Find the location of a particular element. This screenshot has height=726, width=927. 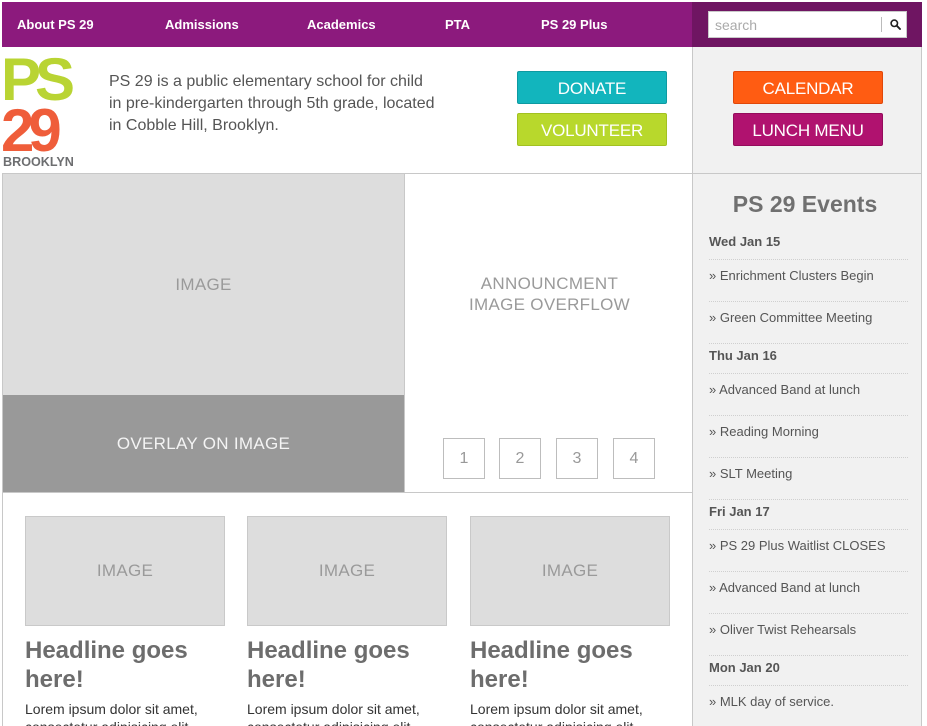

announcement-line-2: IMAGE OVERFLOW is located at coordinates (549, 304).